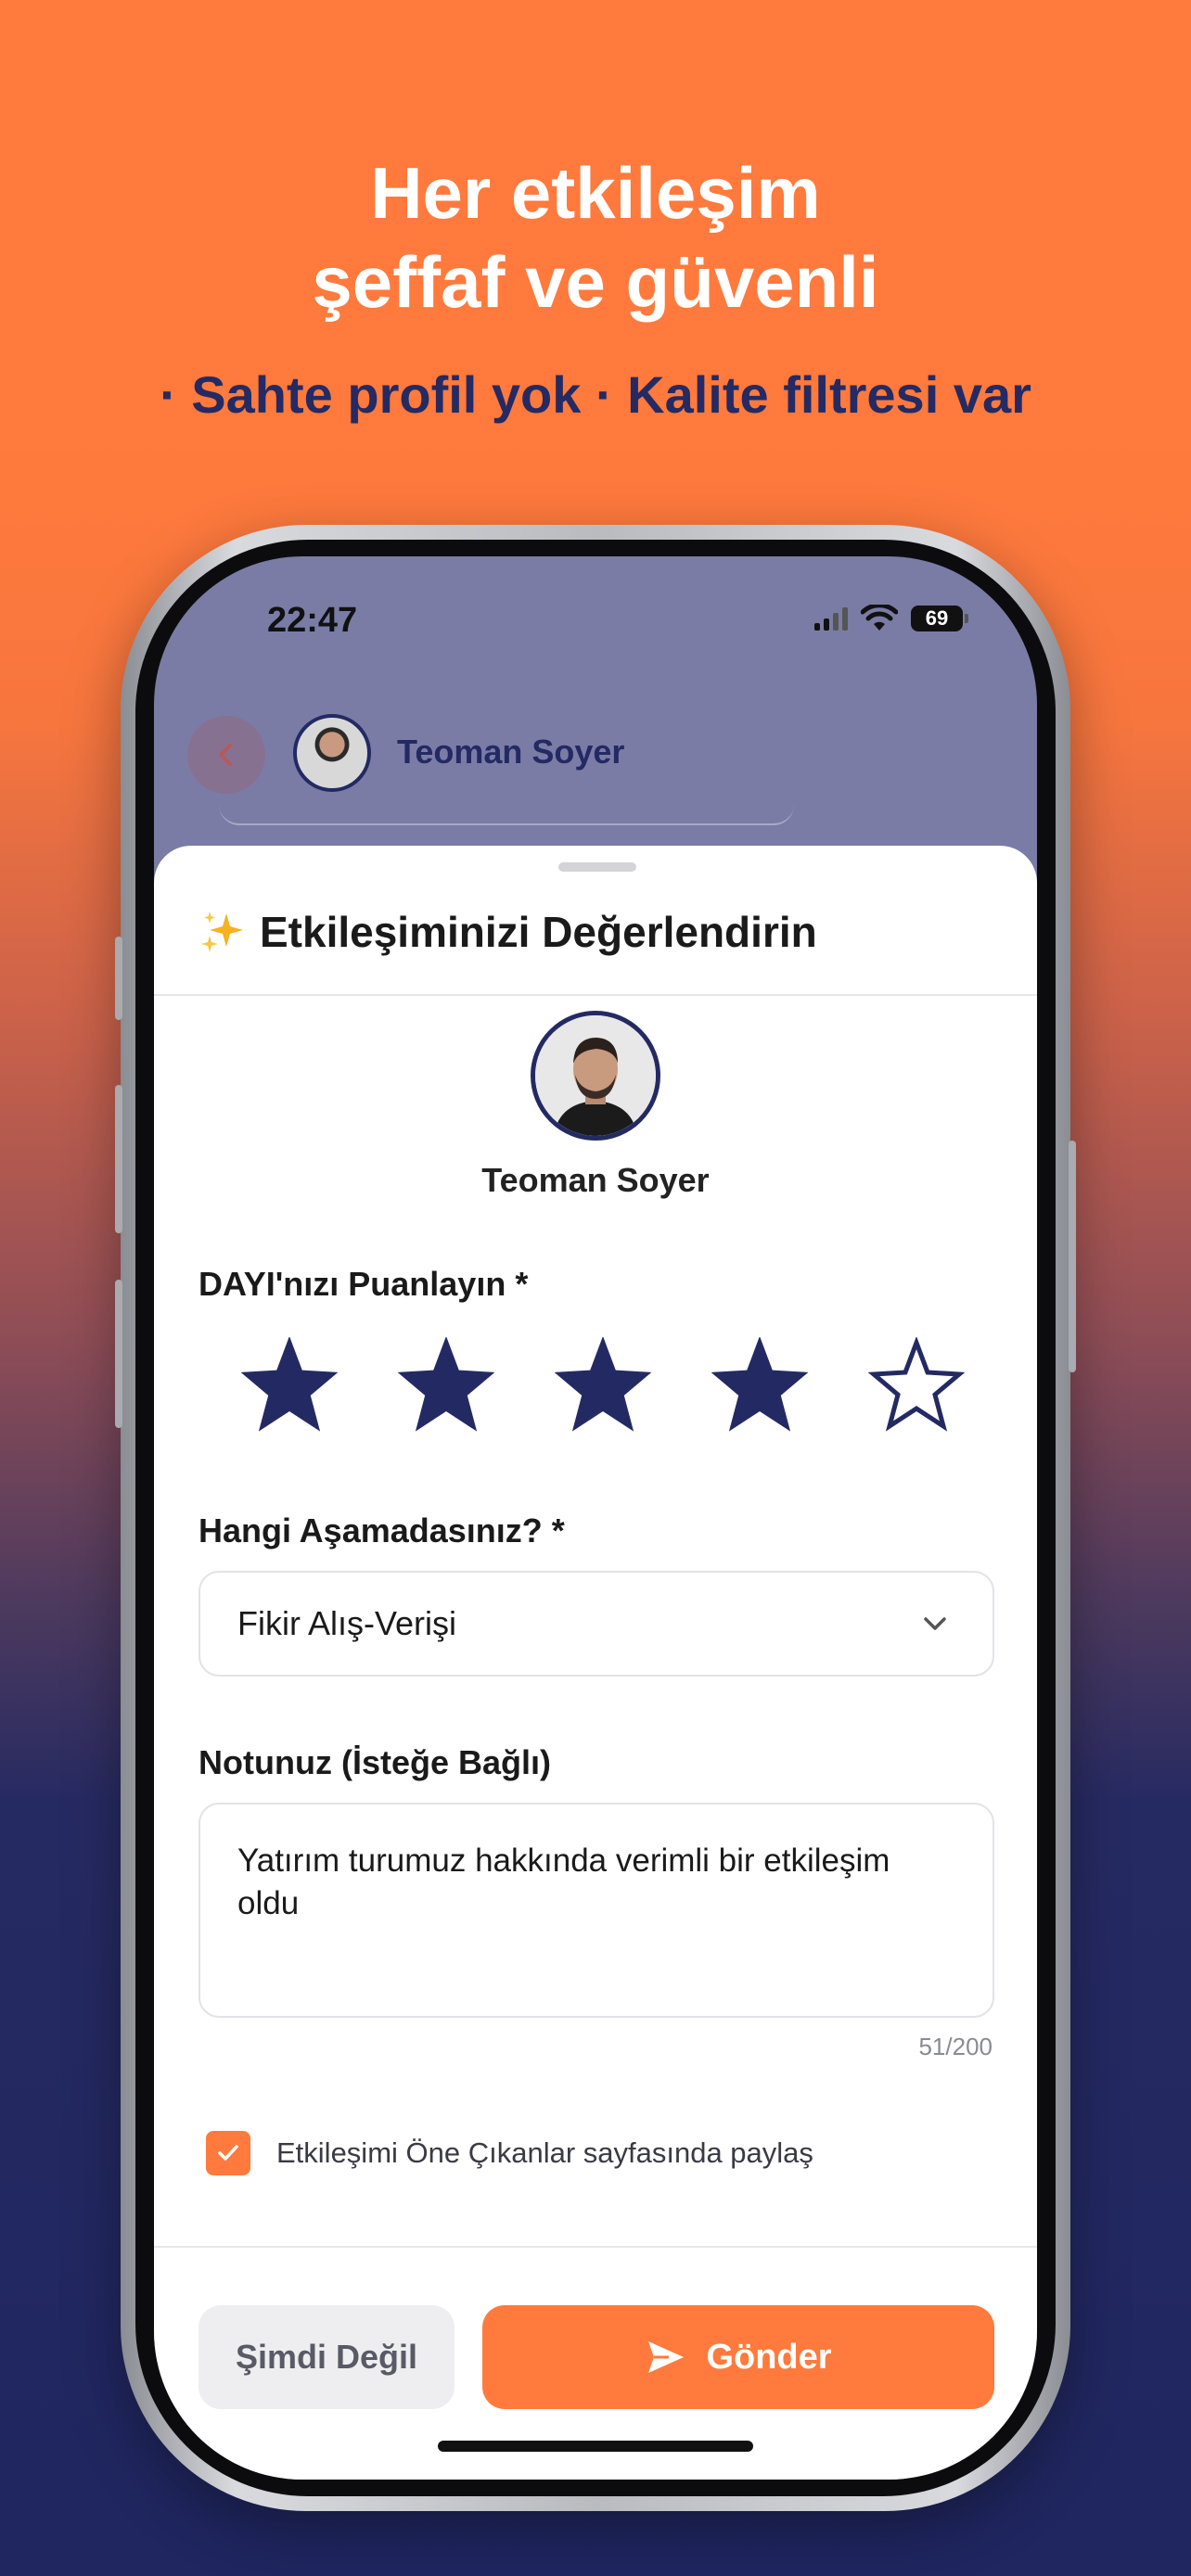 The height and width of the screenshot is (2576, 1191). Describe the element at coordinates (595, 2446) in the screenshot. I see `home-indicator` at that location.